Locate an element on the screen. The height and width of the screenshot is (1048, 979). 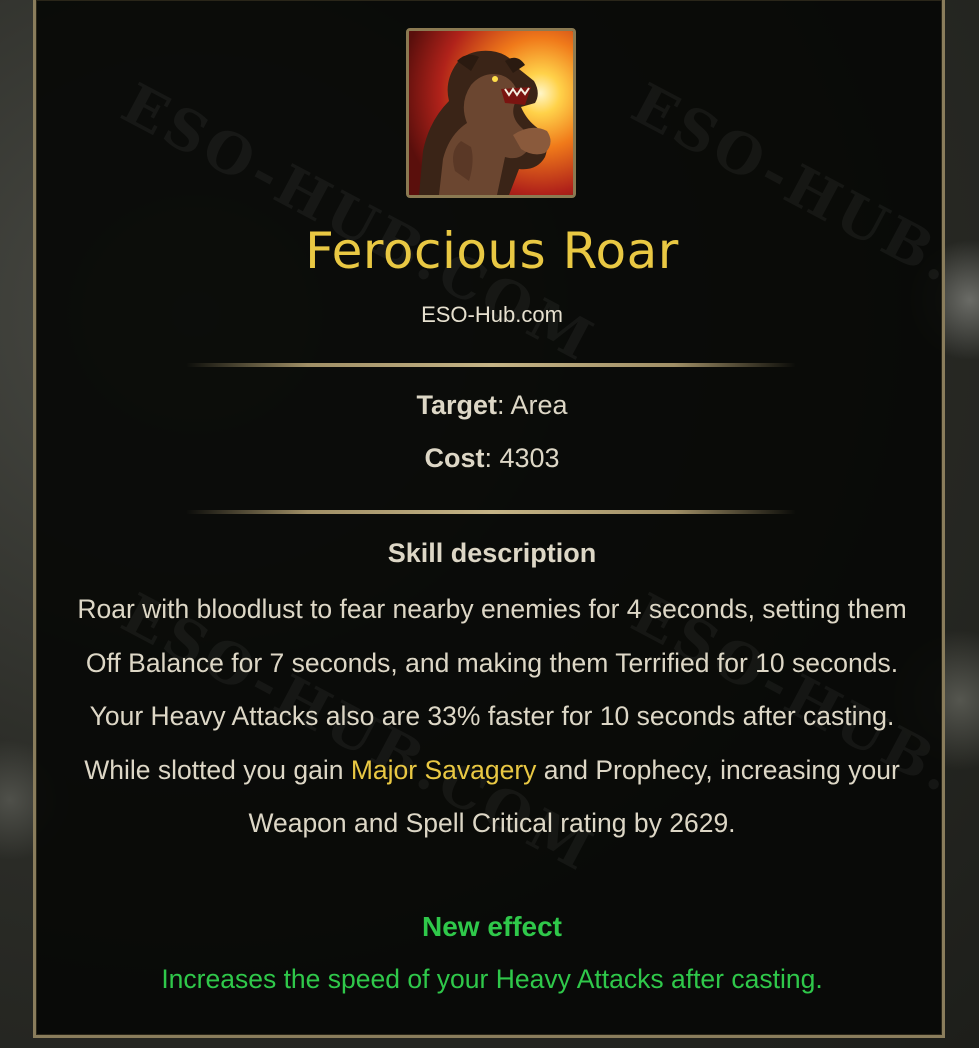
target-value: Area is located at coordinates (539, 405).